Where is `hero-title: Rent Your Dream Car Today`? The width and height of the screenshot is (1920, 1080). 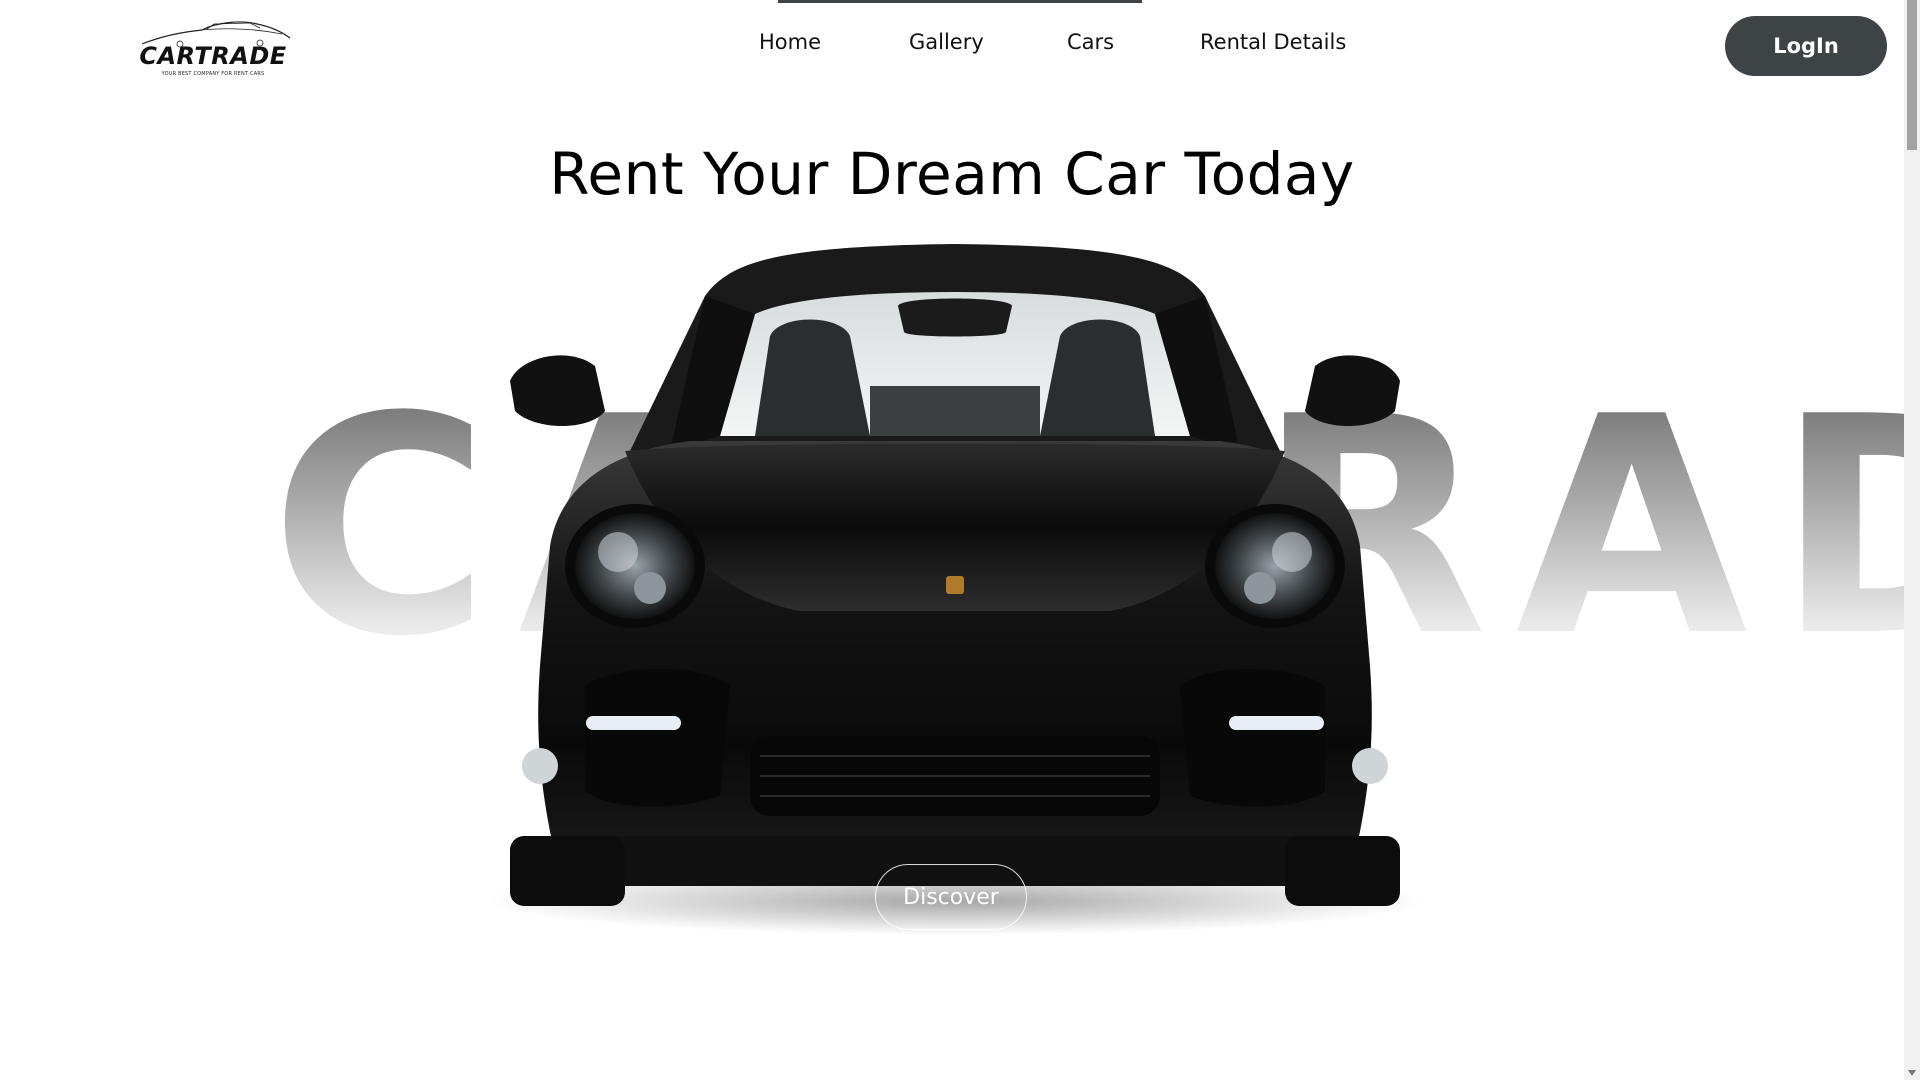
hero-title: Rent Your Dream Car Today is located at coordinates (952, 174).